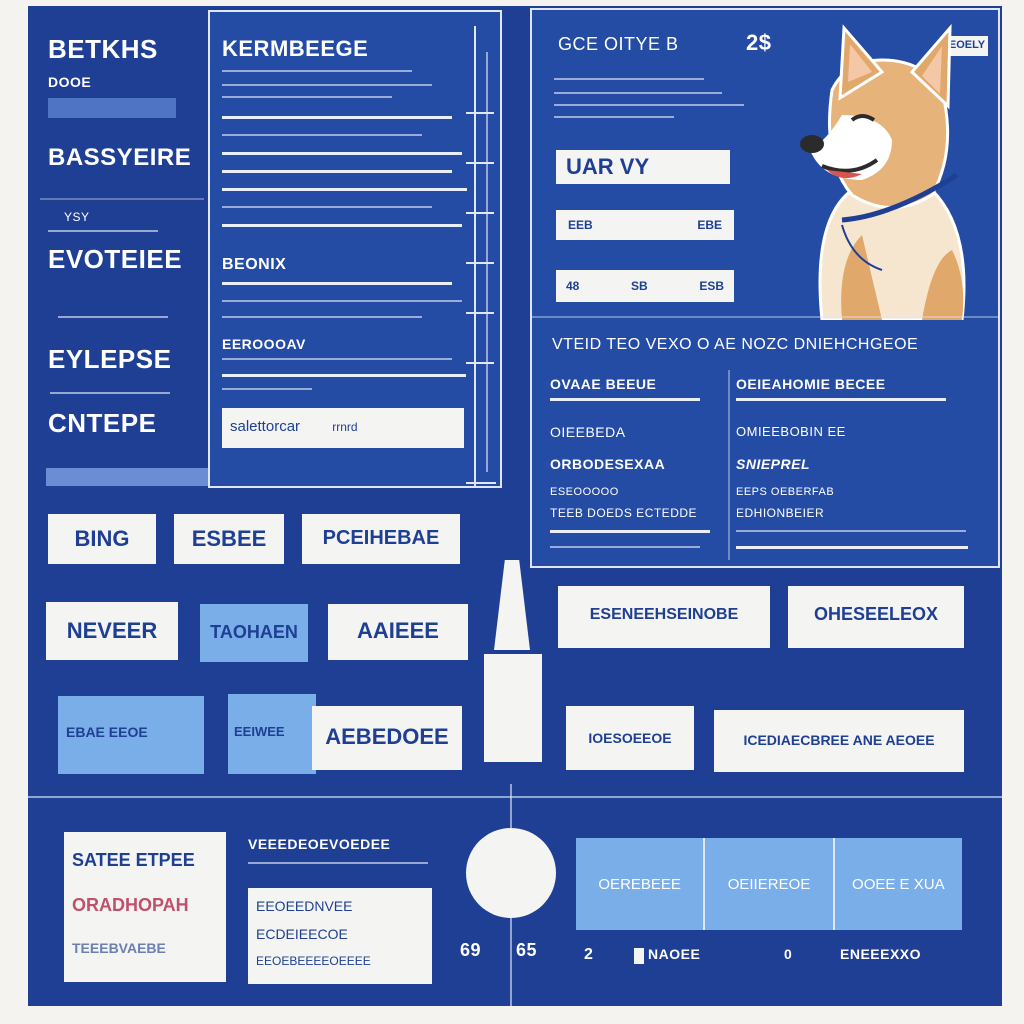  Describe the element at coordinates (603, 384) in the screenshot. I see `profile-col1-item: OVAAE BEEUE` at that location.